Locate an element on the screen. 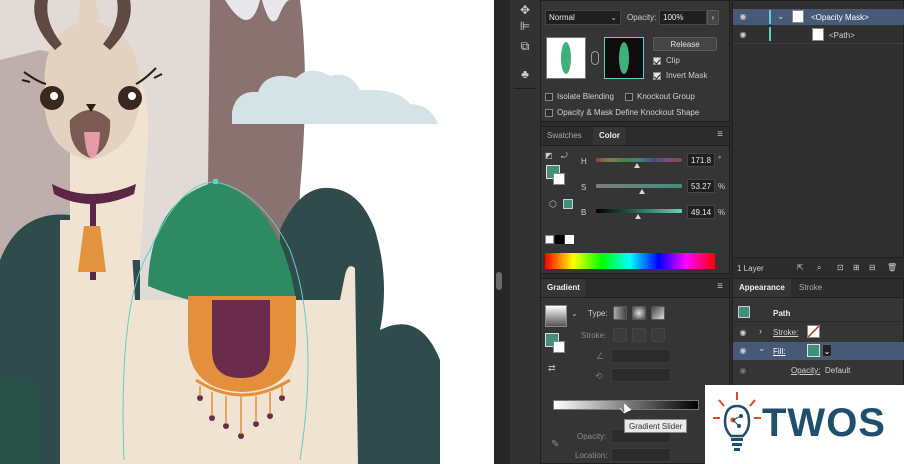 The image size is (904, 464). scroll-handle is located at coordinates (499, 281).